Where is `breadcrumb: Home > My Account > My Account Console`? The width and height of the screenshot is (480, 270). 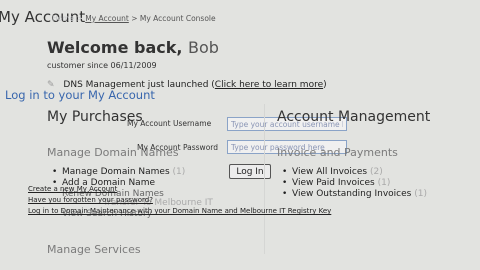
breadcrumb: Home > My Account > My Account Console is located at coordinates (134, 18).